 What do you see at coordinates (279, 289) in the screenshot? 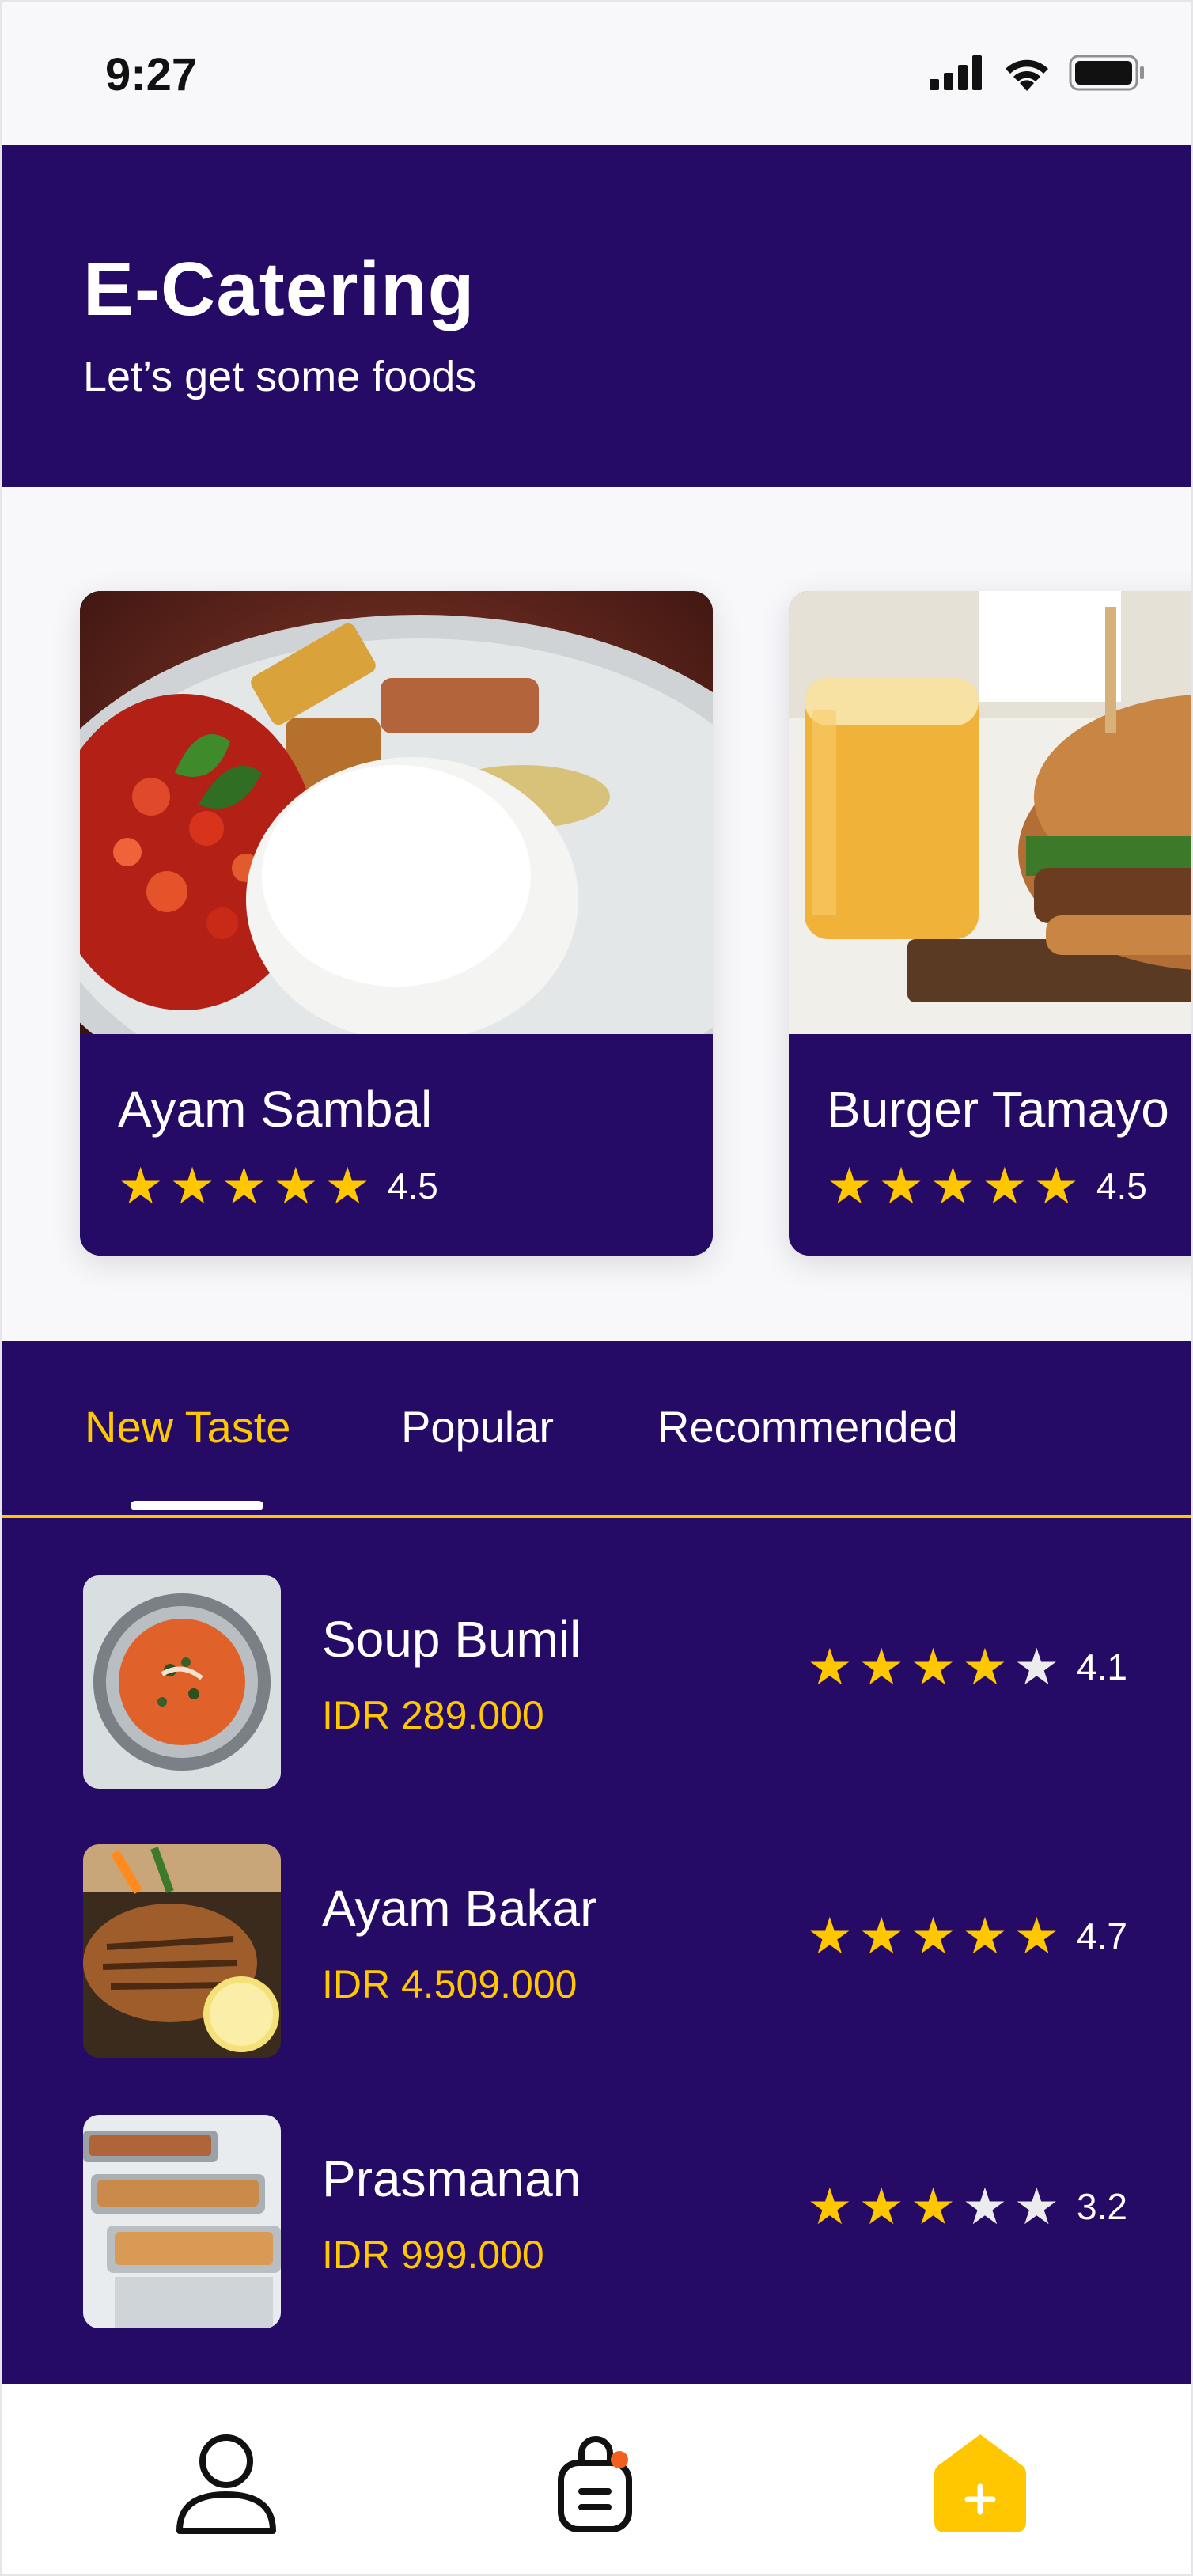
I see `page-title: E-Catering` at bounding box center [279, 289].